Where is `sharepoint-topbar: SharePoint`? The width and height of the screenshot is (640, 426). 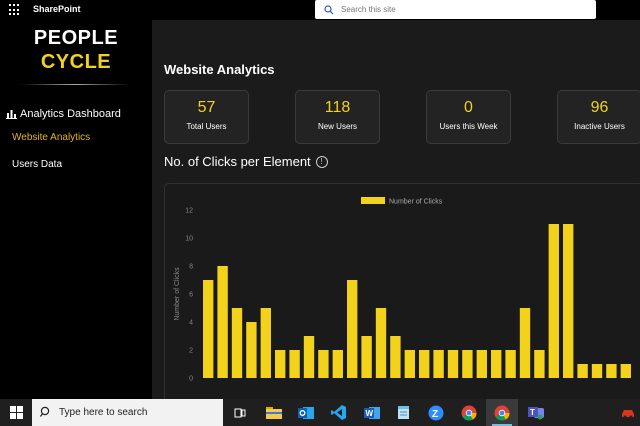 sharepoint-topbar: SharePoint is located at coordinates (320, 10).